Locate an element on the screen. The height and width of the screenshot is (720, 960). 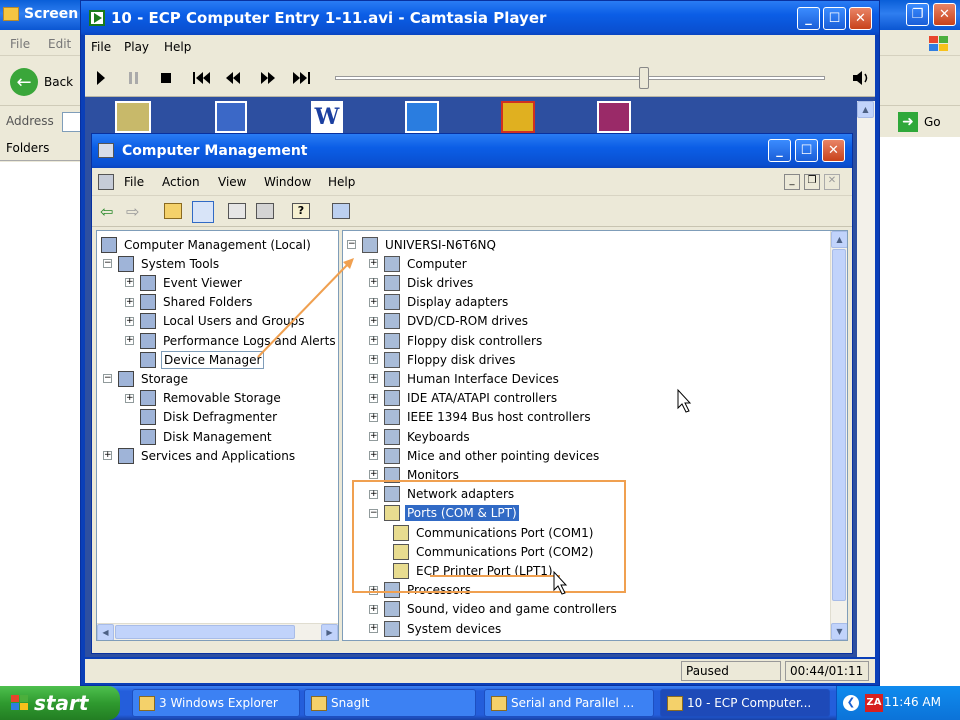
show-hide-tree-icon is located at coordinates (203, 212).